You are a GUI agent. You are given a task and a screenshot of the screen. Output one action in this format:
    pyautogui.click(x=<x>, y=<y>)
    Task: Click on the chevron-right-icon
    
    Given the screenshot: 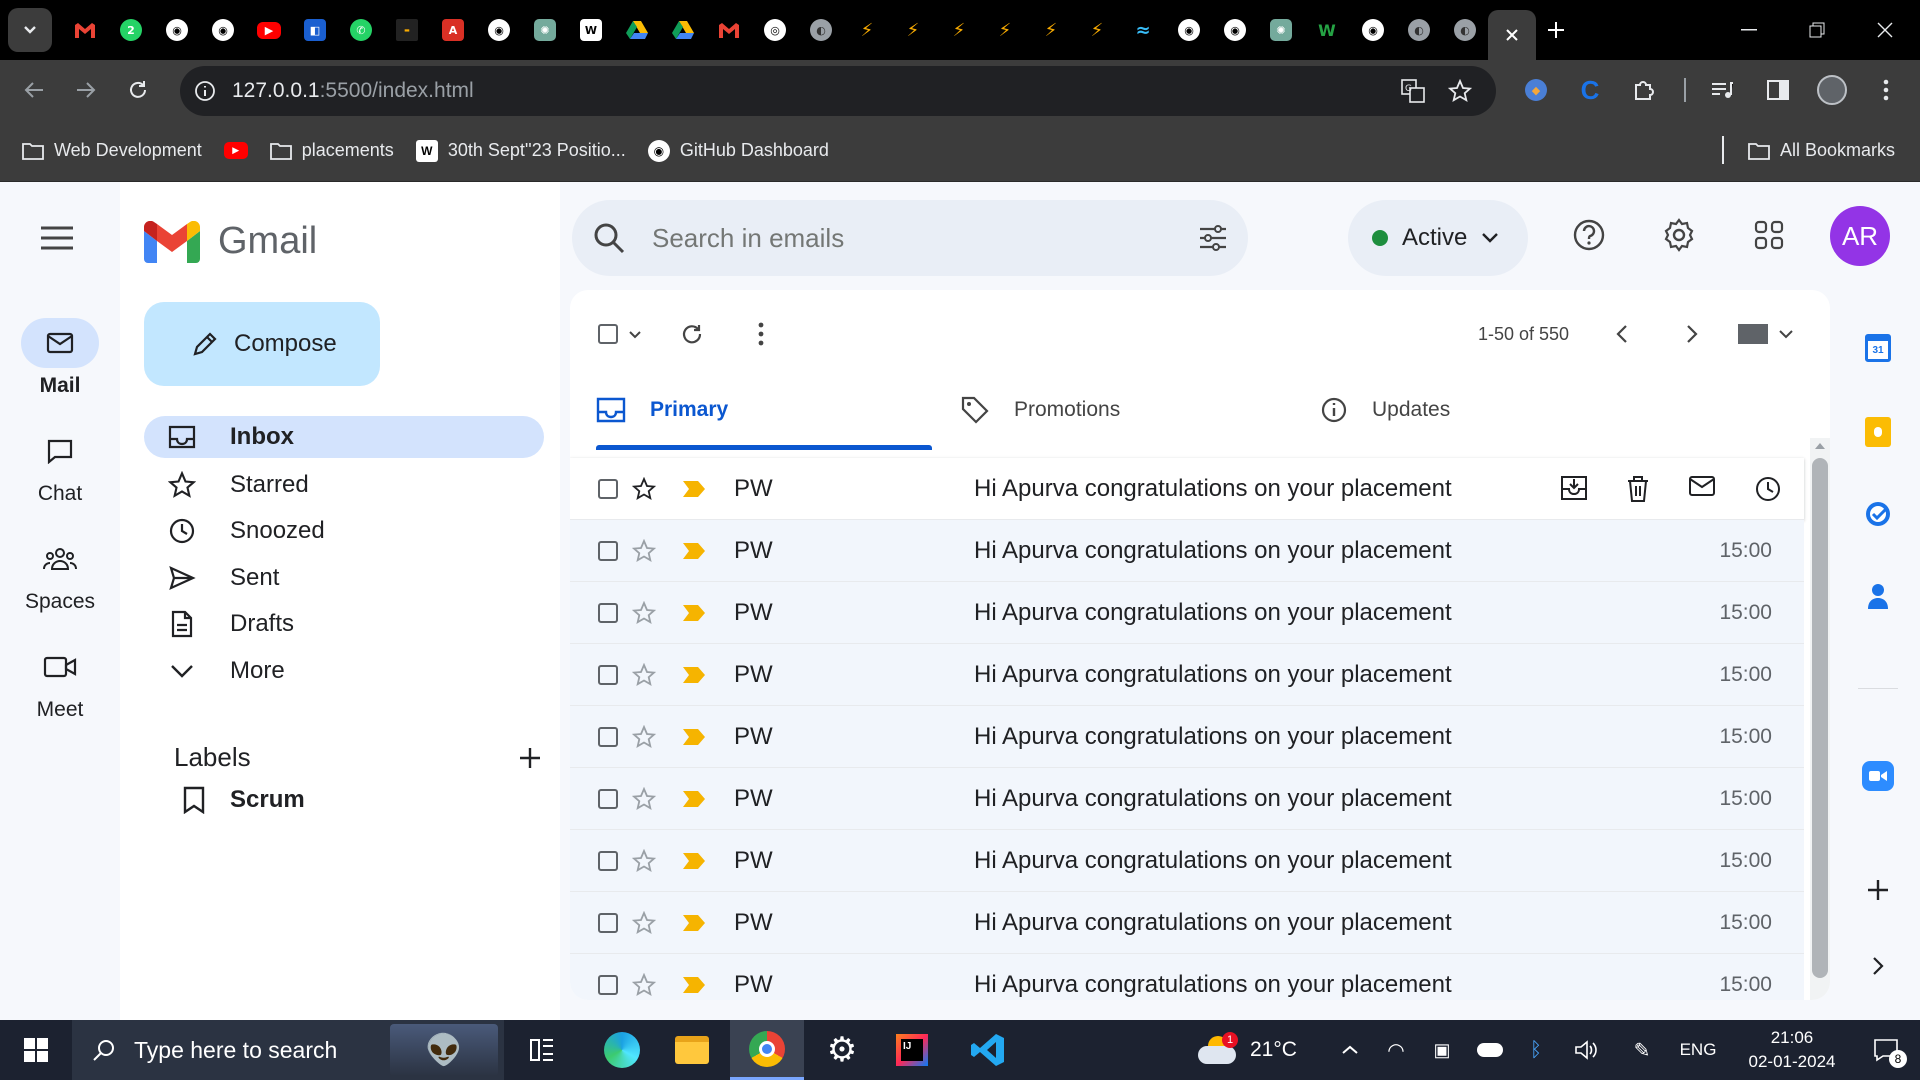 What is the action you would take?
    pyautogui.click(x=1692, y=334)
    